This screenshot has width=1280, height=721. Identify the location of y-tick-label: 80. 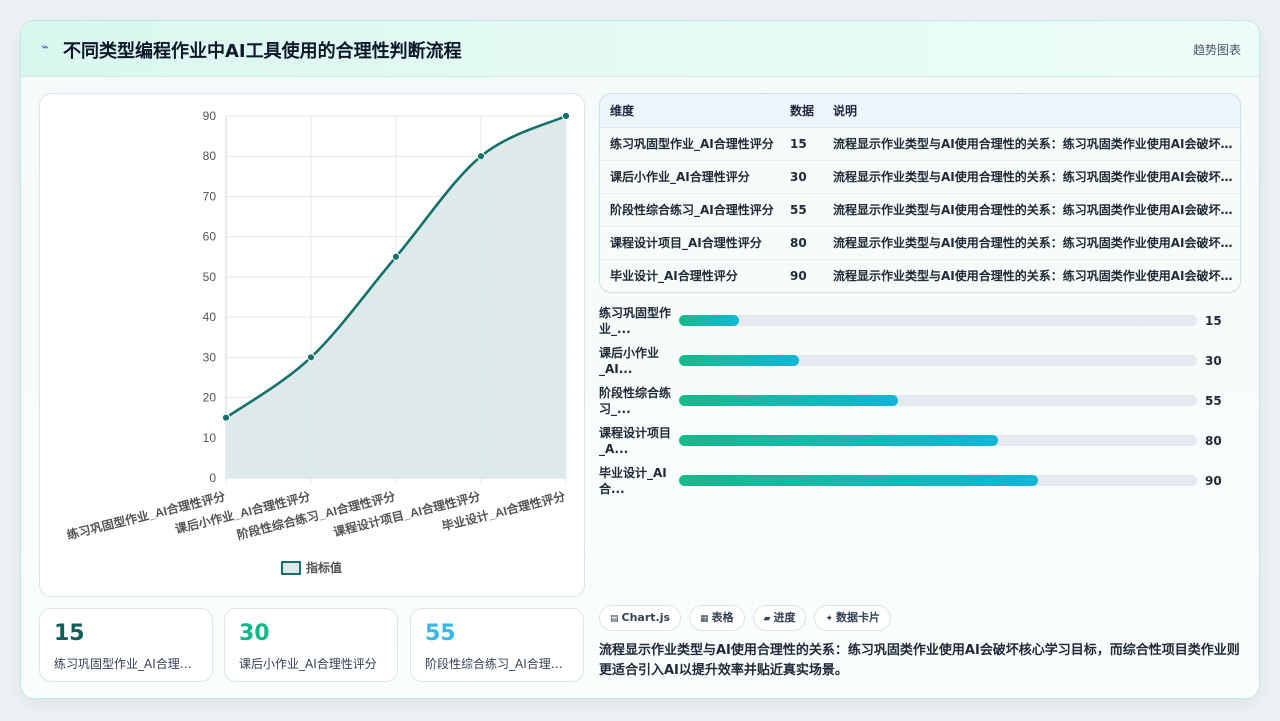
(210, 156).